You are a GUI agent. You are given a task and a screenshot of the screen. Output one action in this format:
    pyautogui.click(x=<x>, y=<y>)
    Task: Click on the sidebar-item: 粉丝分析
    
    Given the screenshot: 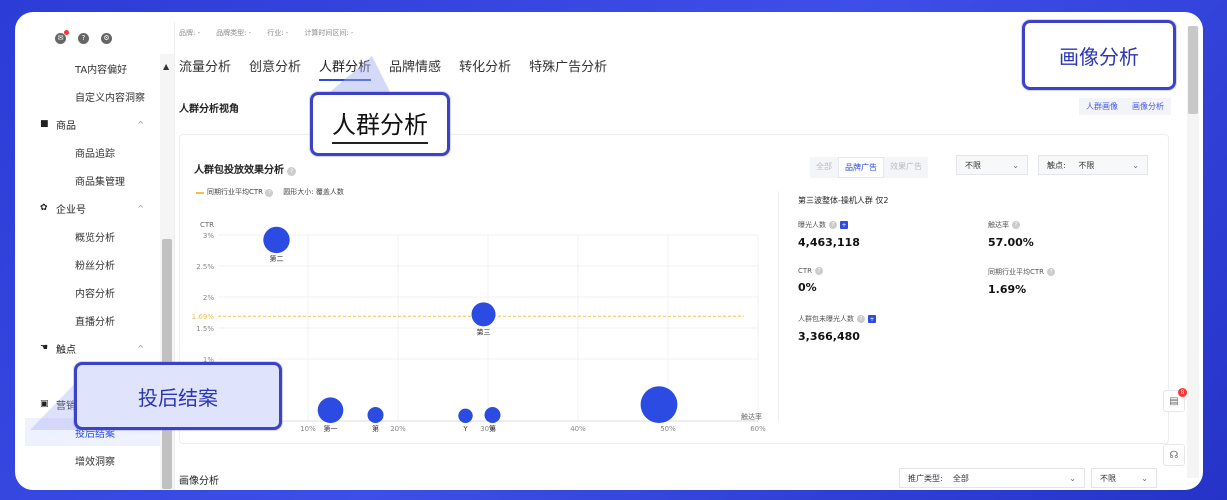 What is the action you would take?
    pyautogui.click(x=99, y=264)
    